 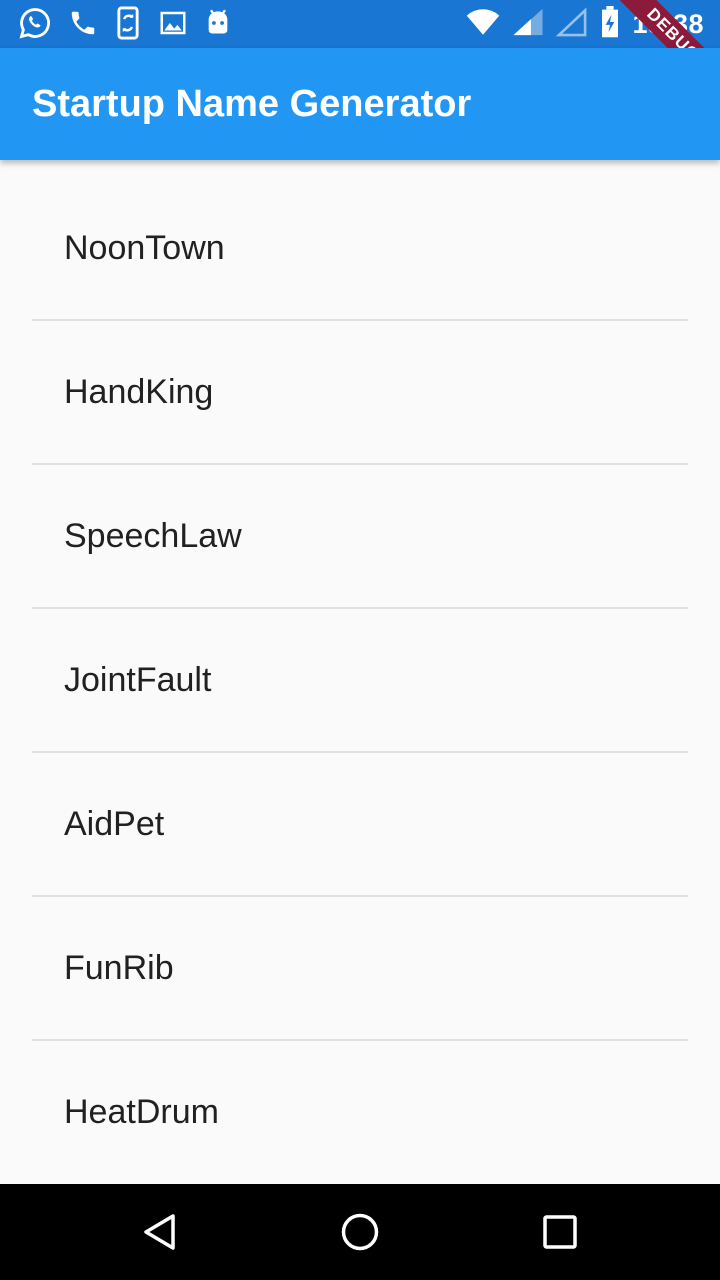 What do you see at coordinates (119, 968) in the screenshot?
I see `list-item-label: FunRib` at bounding box center [119, 968].